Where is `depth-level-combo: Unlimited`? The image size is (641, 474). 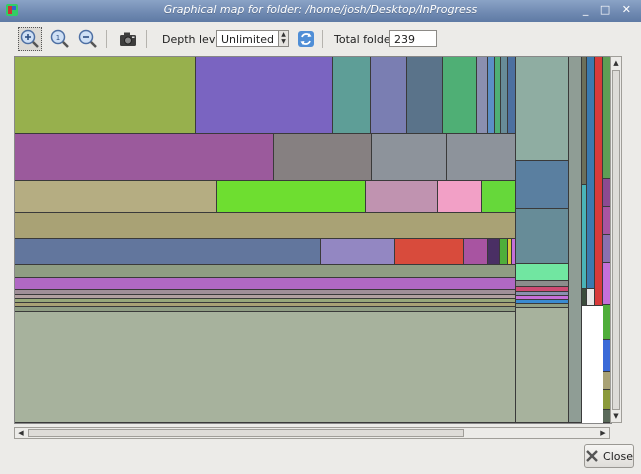 depth-level-combo: Unlimited is located at coordinates (247, 38).